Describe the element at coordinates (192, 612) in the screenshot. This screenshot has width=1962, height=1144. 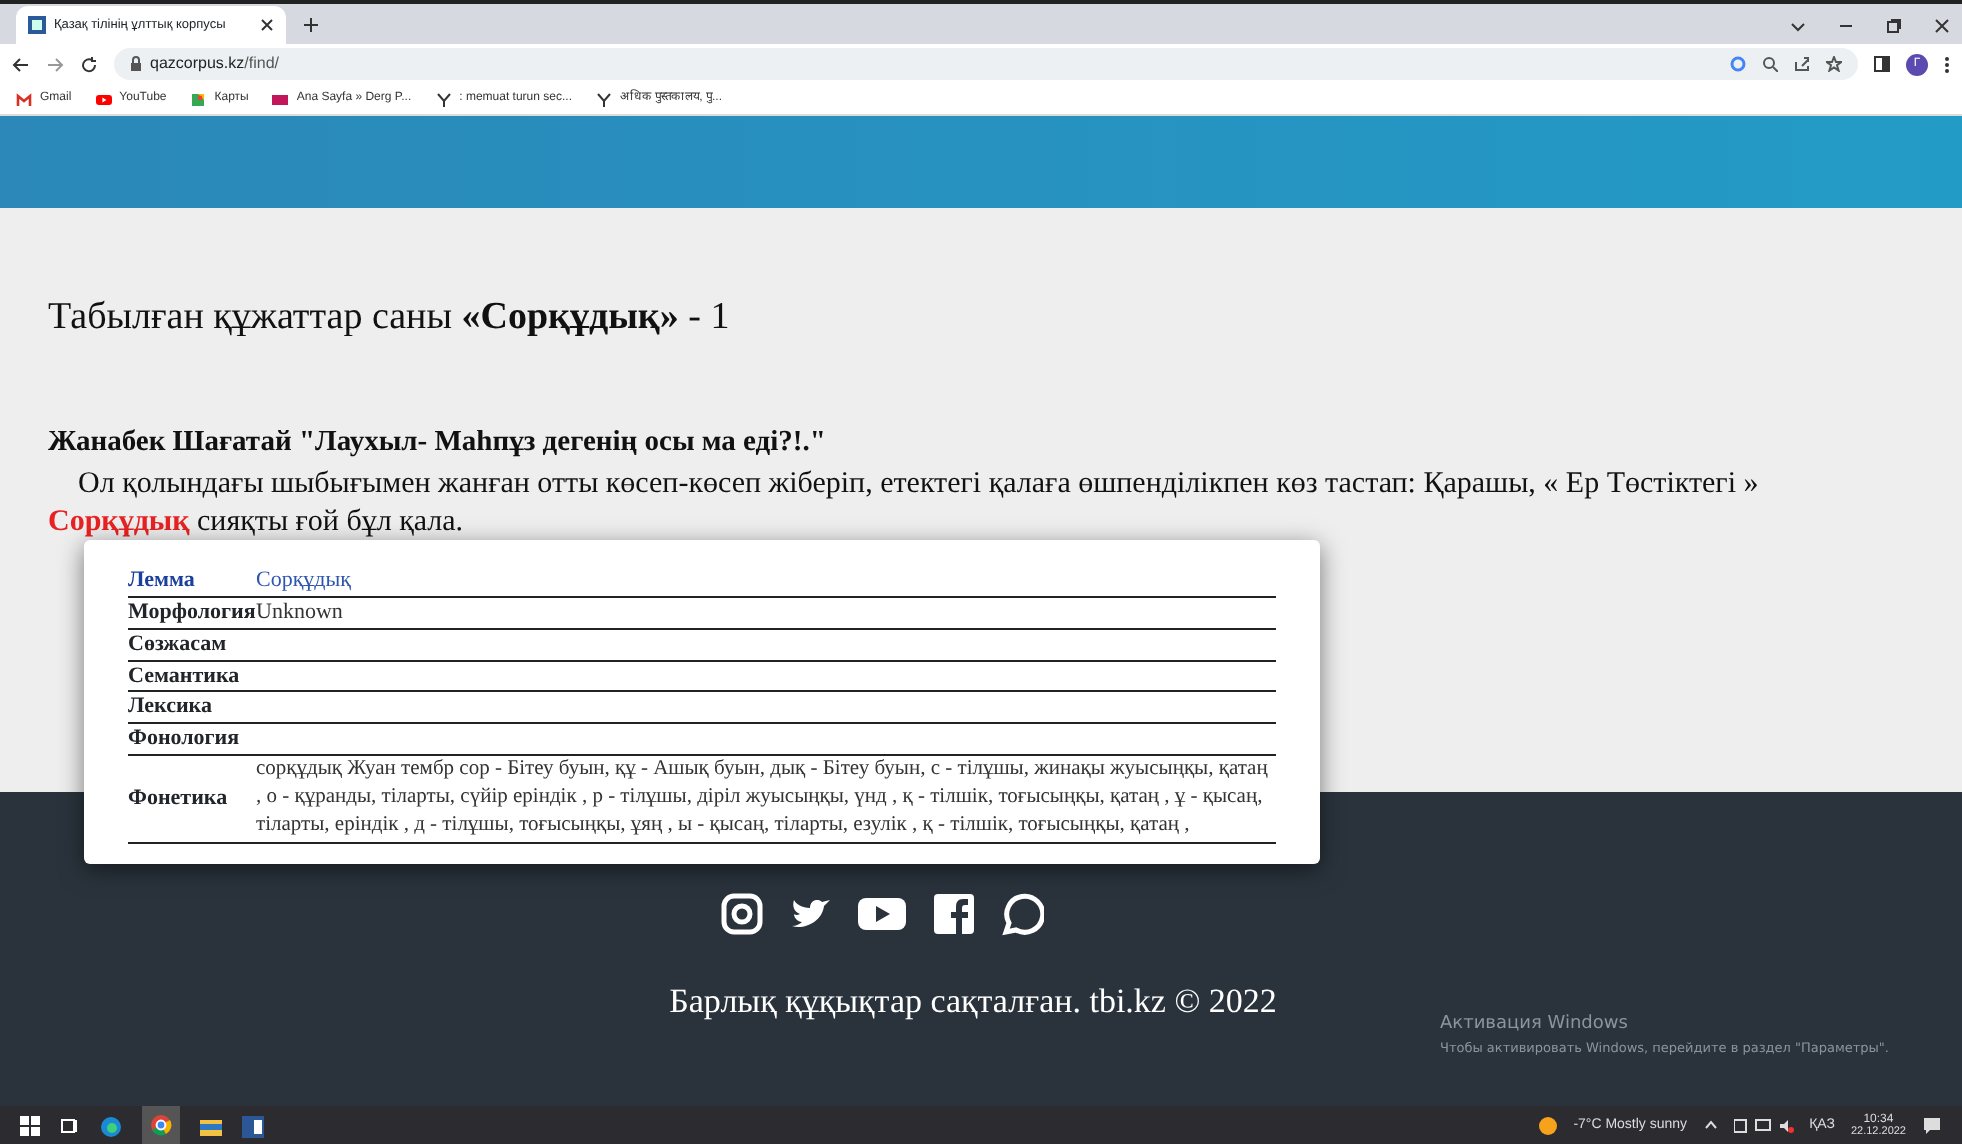
I see `row-label: Морфология` at that location.